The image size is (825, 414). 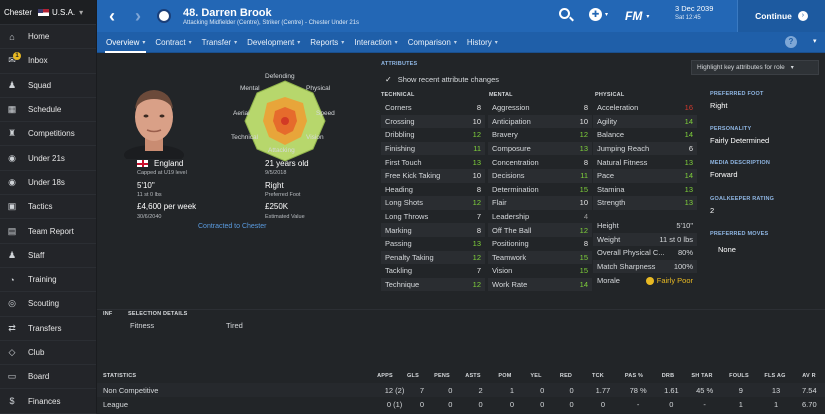 What do you see at coordinates (112, 16) in the screenshot?
I see `back-arrow-icon: ‹` at bounding box center [112, 16].